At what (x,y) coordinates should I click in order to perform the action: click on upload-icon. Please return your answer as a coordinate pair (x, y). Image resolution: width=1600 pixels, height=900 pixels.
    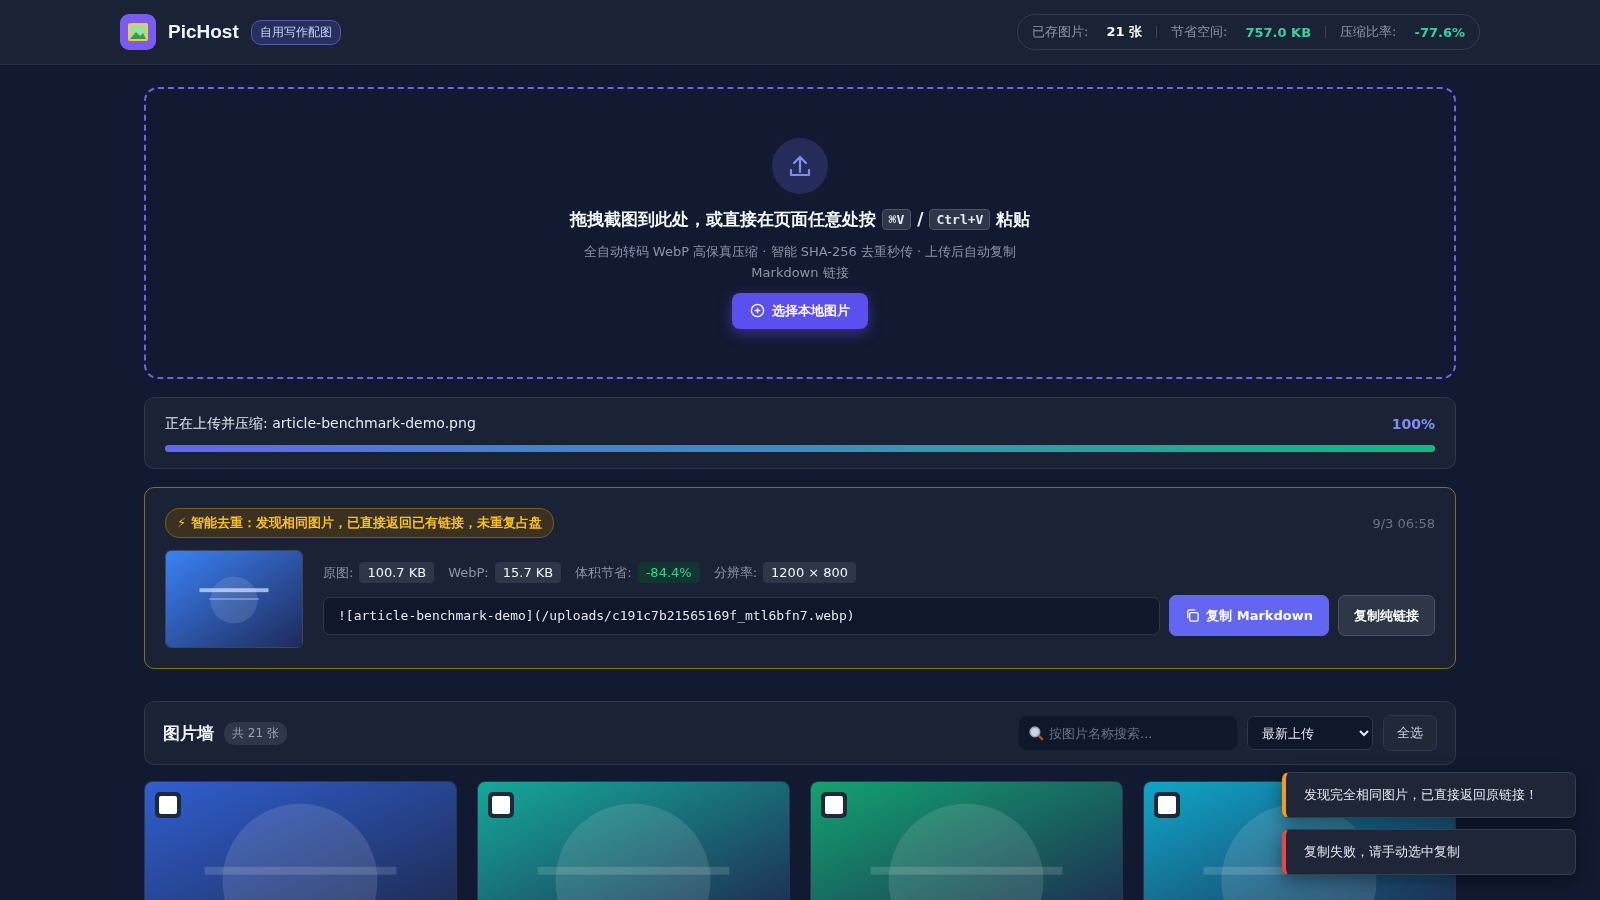
    Looking at the image, I should click on (800, 165).